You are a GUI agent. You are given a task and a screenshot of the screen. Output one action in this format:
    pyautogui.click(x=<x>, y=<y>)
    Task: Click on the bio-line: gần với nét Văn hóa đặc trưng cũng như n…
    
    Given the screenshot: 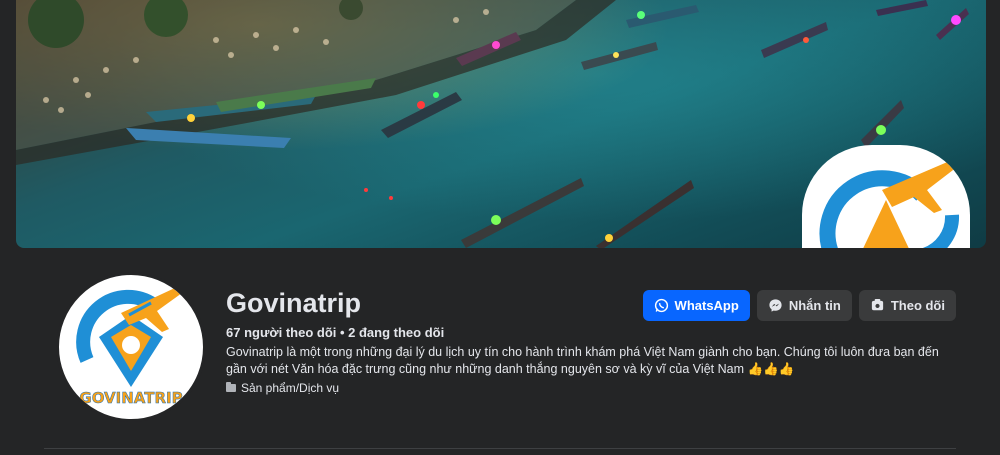 What is the action you would take?
    pyautogui.click(x=510, y=369)
    